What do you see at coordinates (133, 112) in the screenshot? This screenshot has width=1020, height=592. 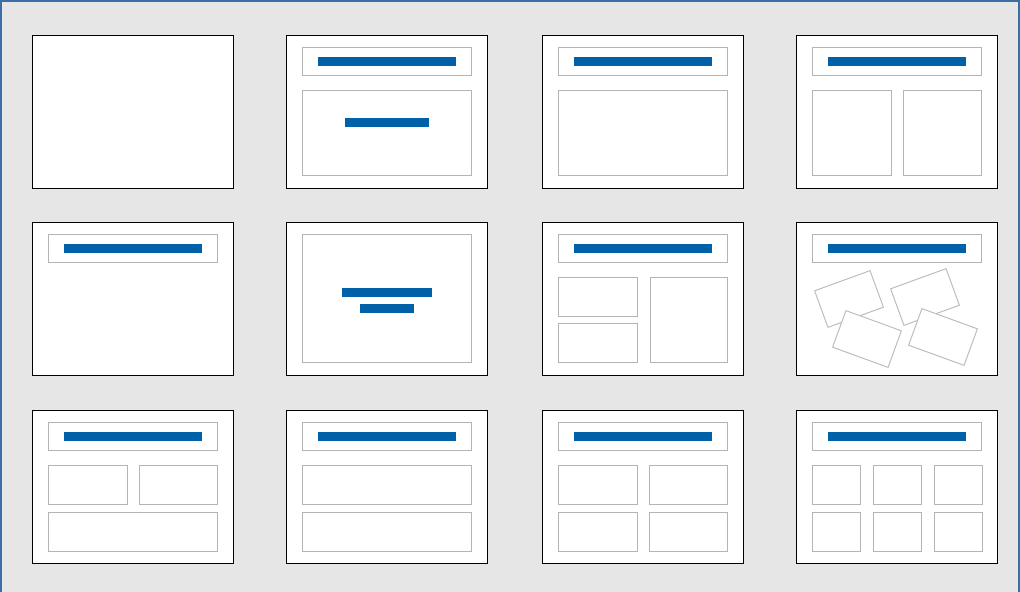 I see `layout-blank-slide` at bounding box center [133, 112].